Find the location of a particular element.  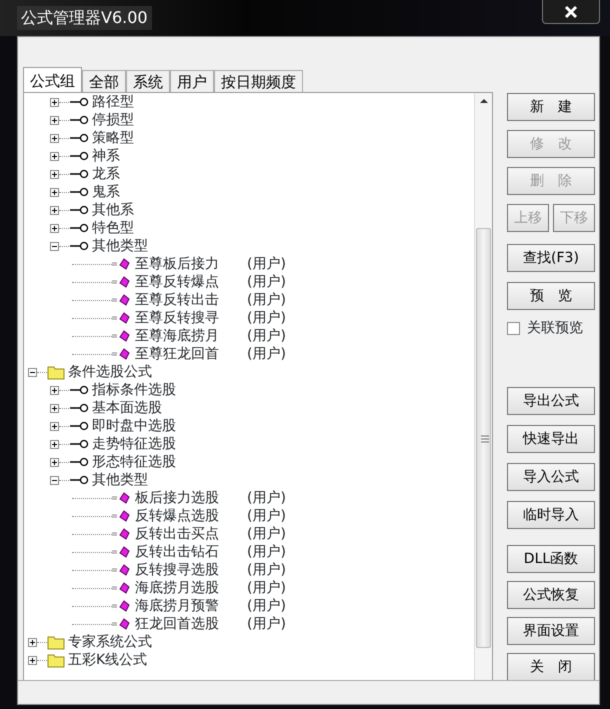

vertical-scrollbar is located at coordinates (483, 386).